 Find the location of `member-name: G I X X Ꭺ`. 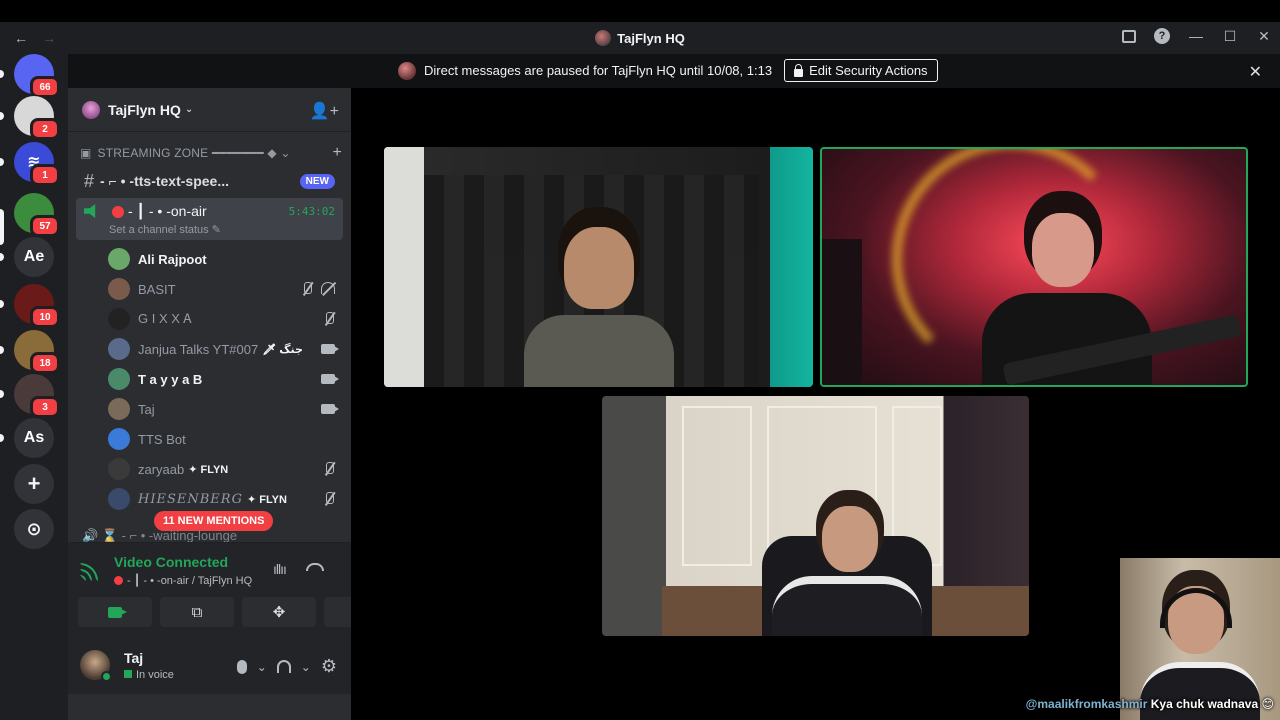

member-name: G I X X Ꭺ is located at coordinates (165, 318).